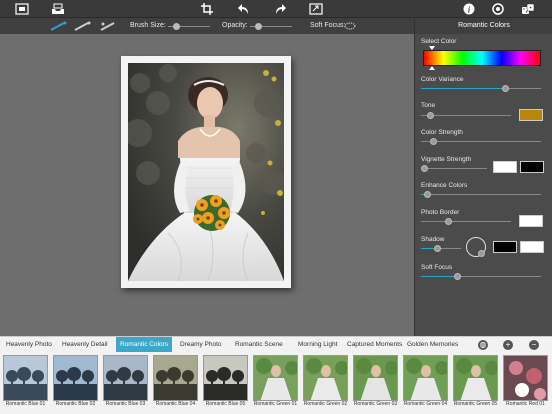 This screenshot has width=552, height=414. I want to click on soft-focus-label: Soft Focus:, so click(328, 25).